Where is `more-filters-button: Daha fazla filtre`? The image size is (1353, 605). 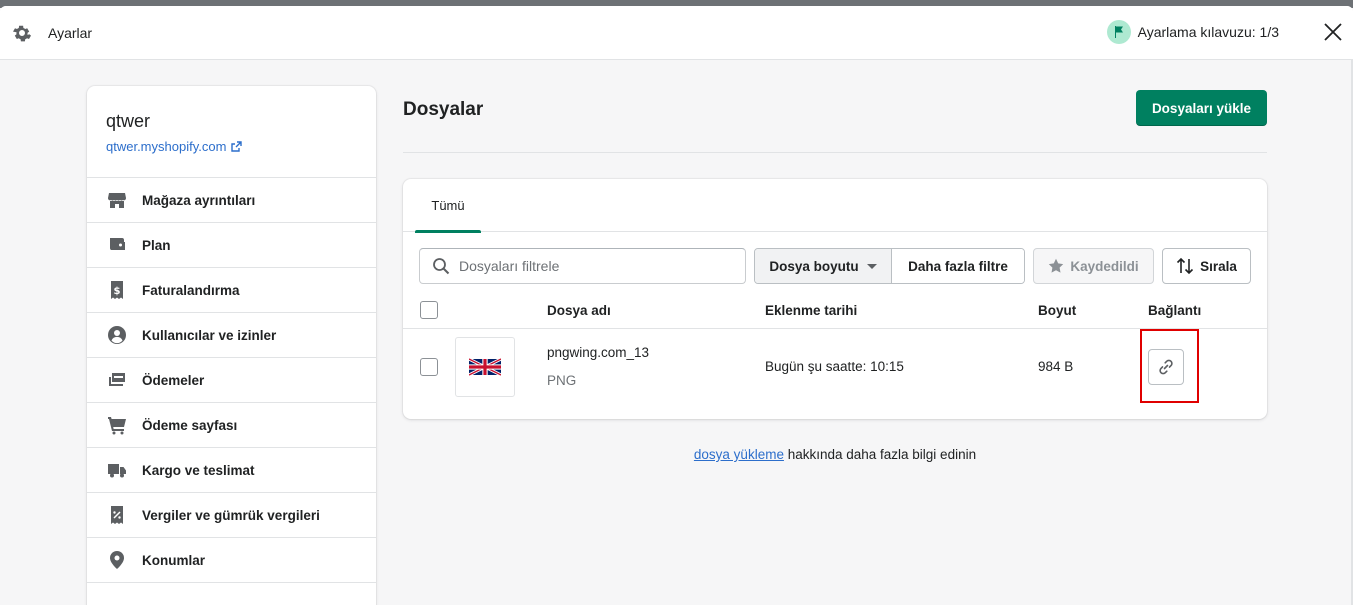 more-filters-button: Daha fazla filtre is located at coordinates (958, 266).